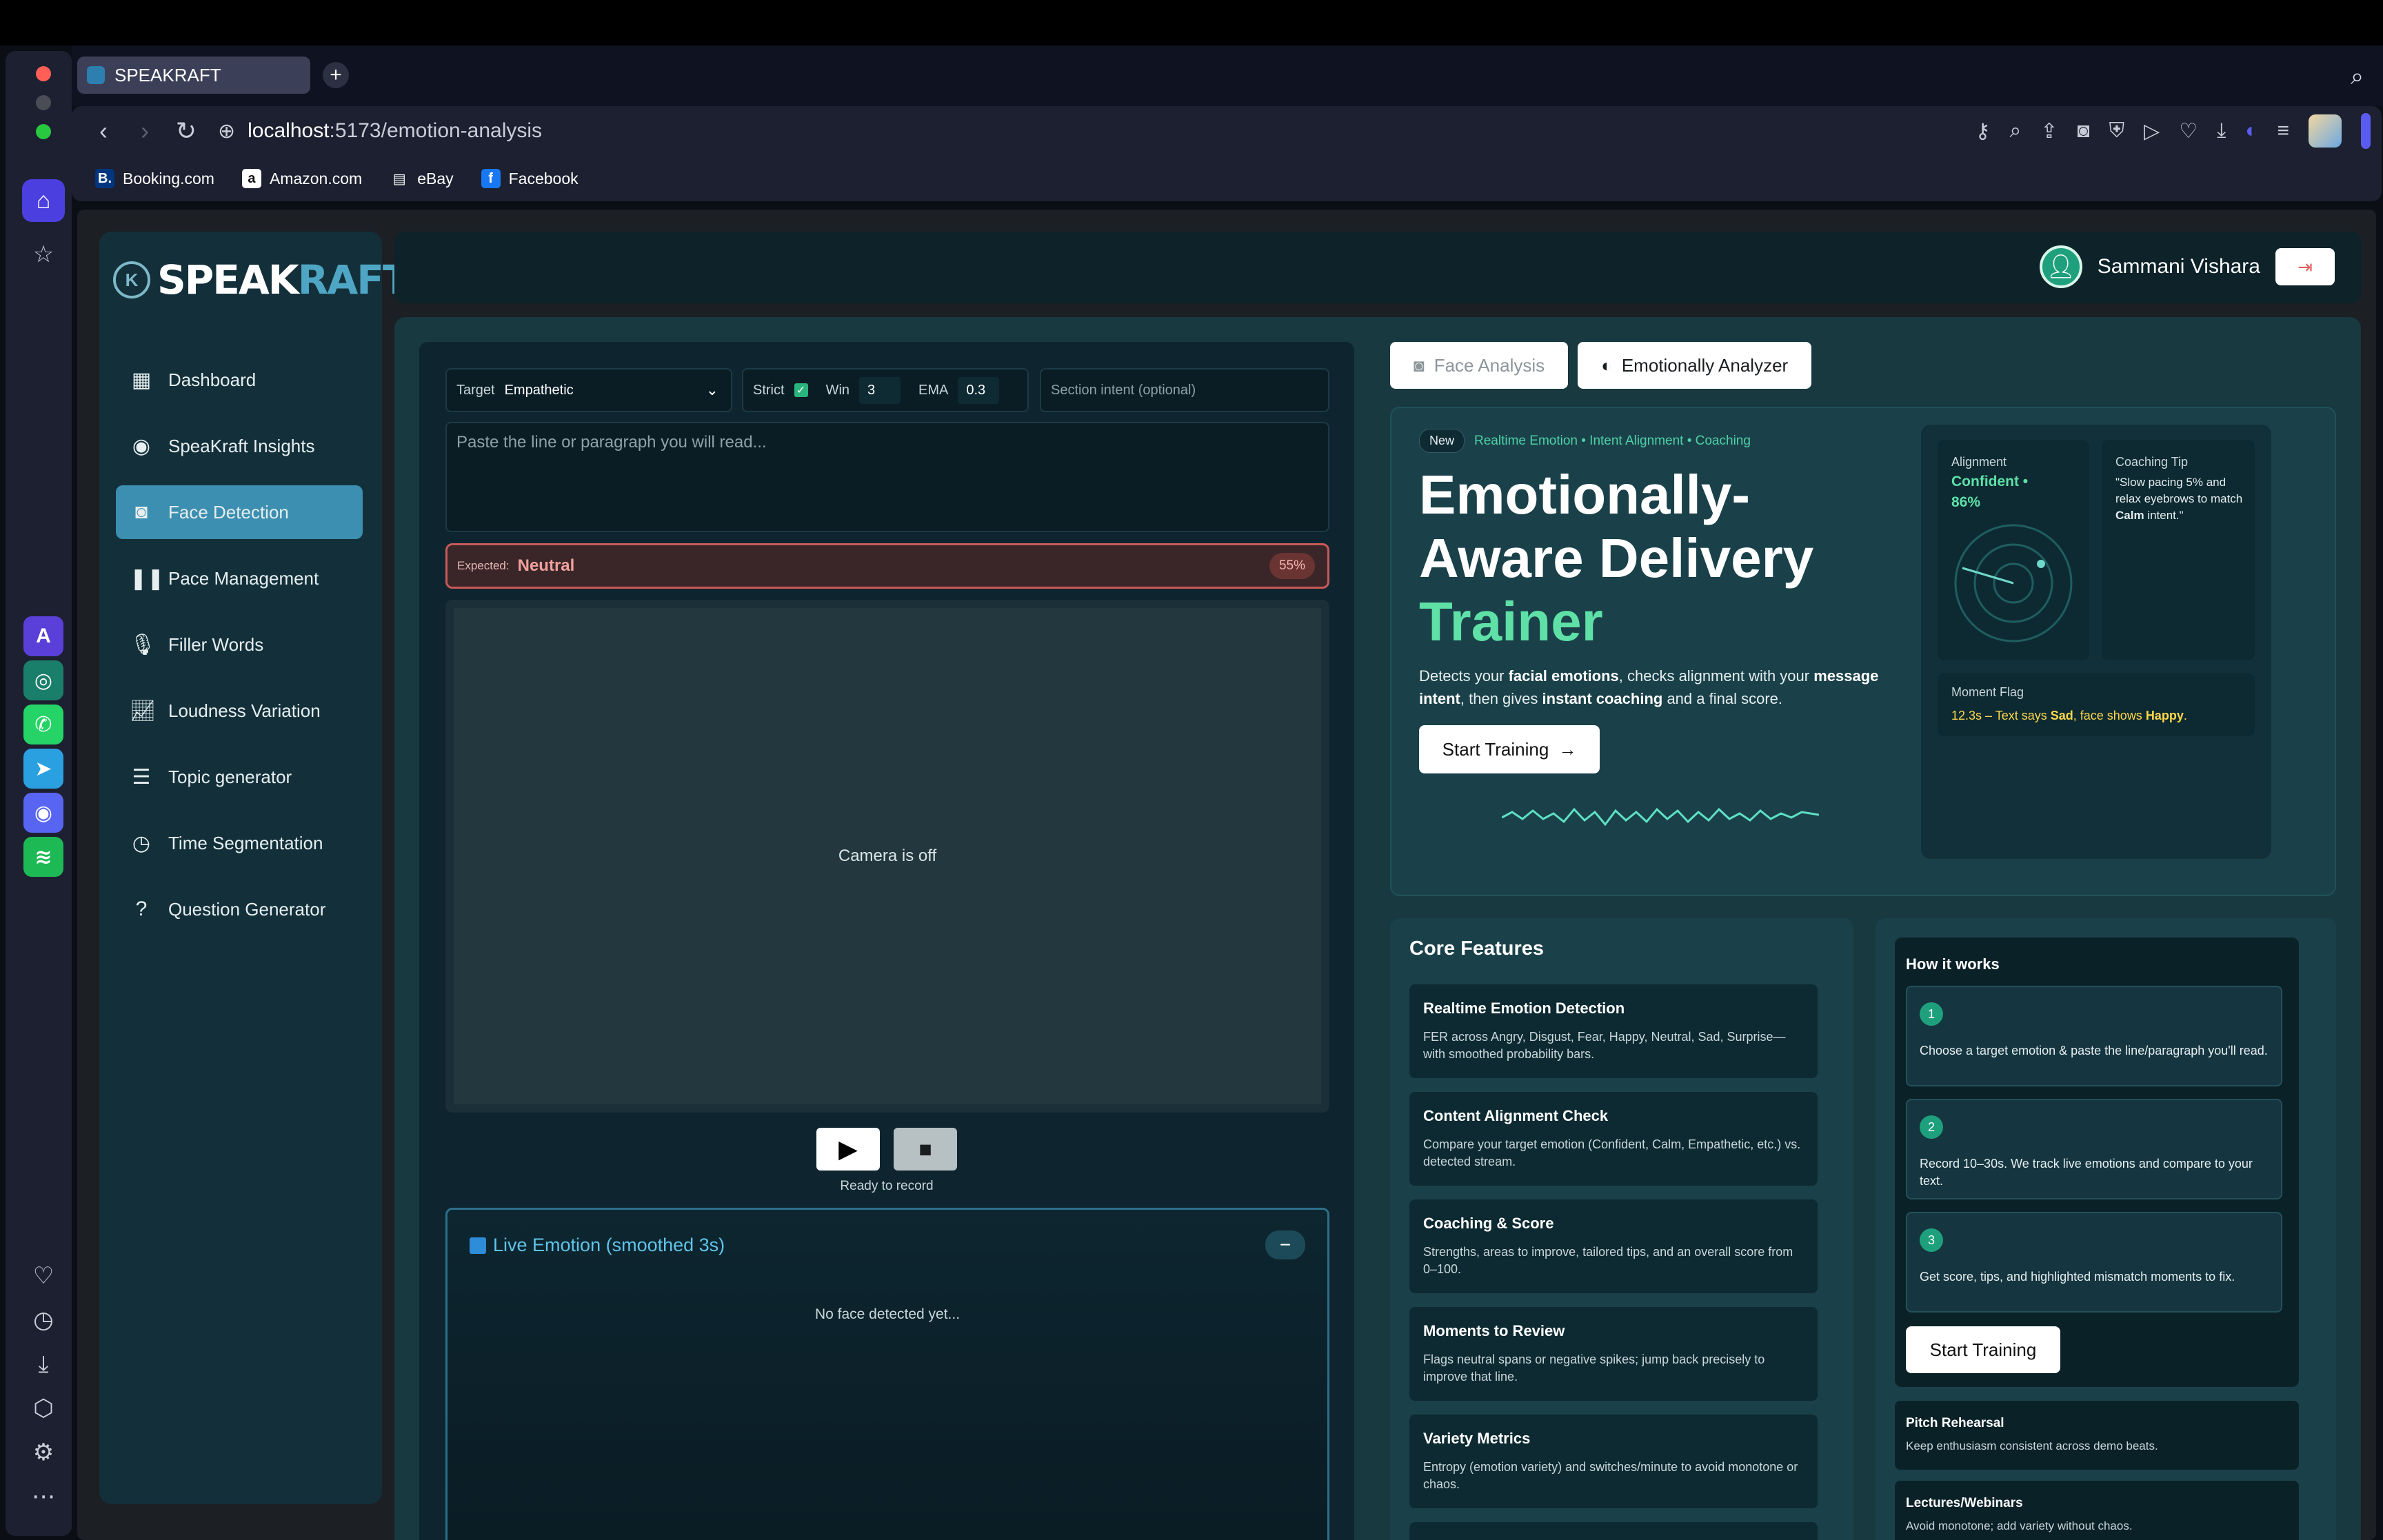 The image size is (2383, 1540). What do you see at coordinates (2152, 131) in the screenshot?
I see `play-icon: ▷` at bounding box center [2152, 131].